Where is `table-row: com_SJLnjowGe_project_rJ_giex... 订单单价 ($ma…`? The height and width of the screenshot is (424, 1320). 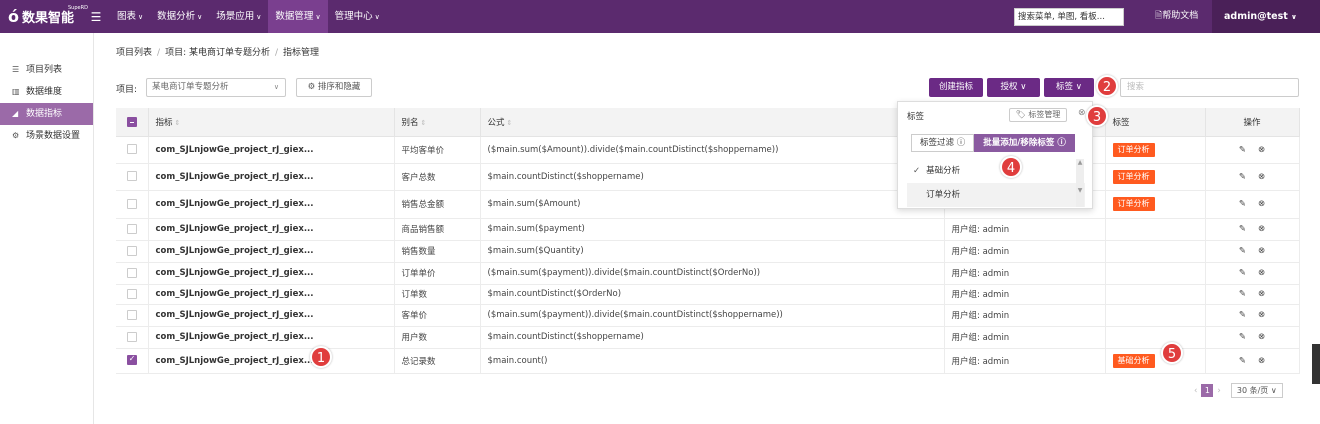
table-row: com_SJLnjowGe_project_rJ_giex... 订单单价 ($ma… is located at coordinates (708, 273).